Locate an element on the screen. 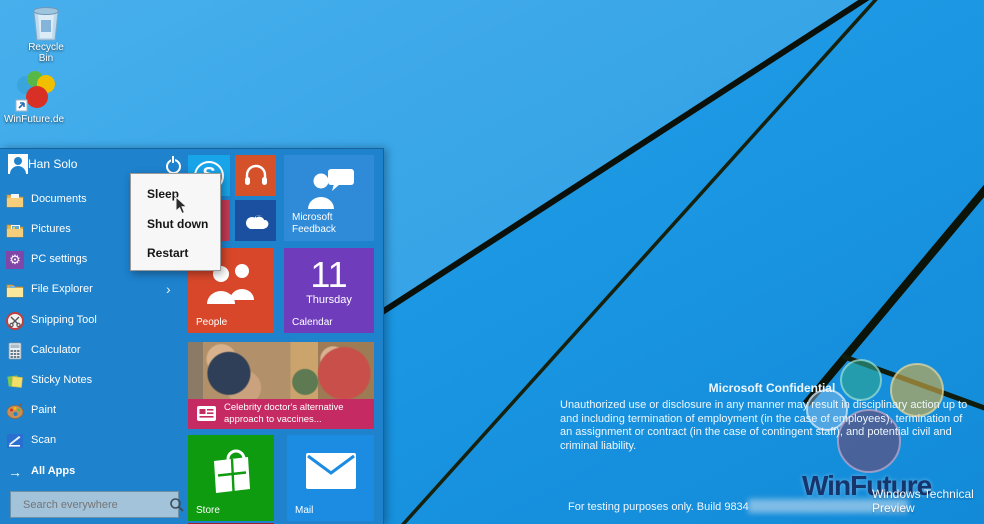 This screenshot has height=524, width=984. nav-item-calculator: Calculator is located at coordinates (92, 352).